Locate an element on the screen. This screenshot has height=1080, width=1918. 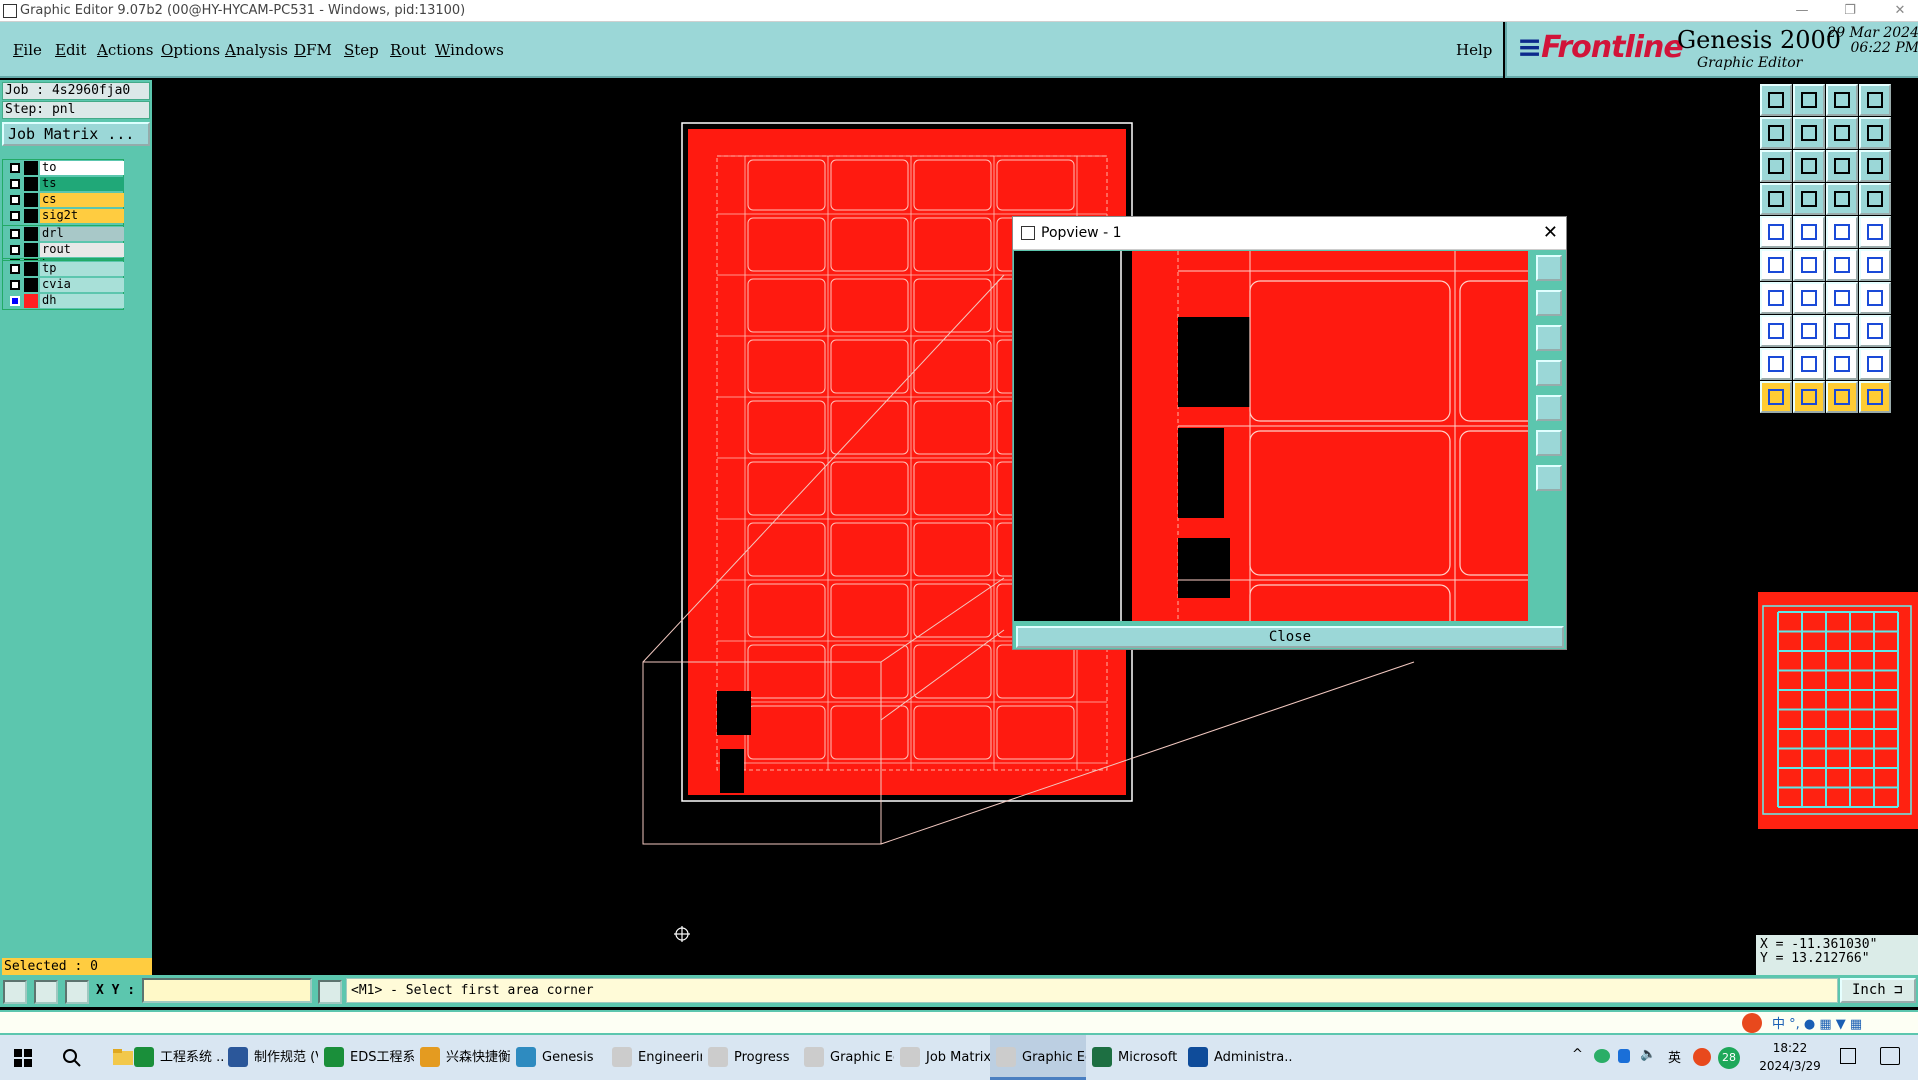
volume-icon: 🔈 is located at coordinates (1648, 1054).